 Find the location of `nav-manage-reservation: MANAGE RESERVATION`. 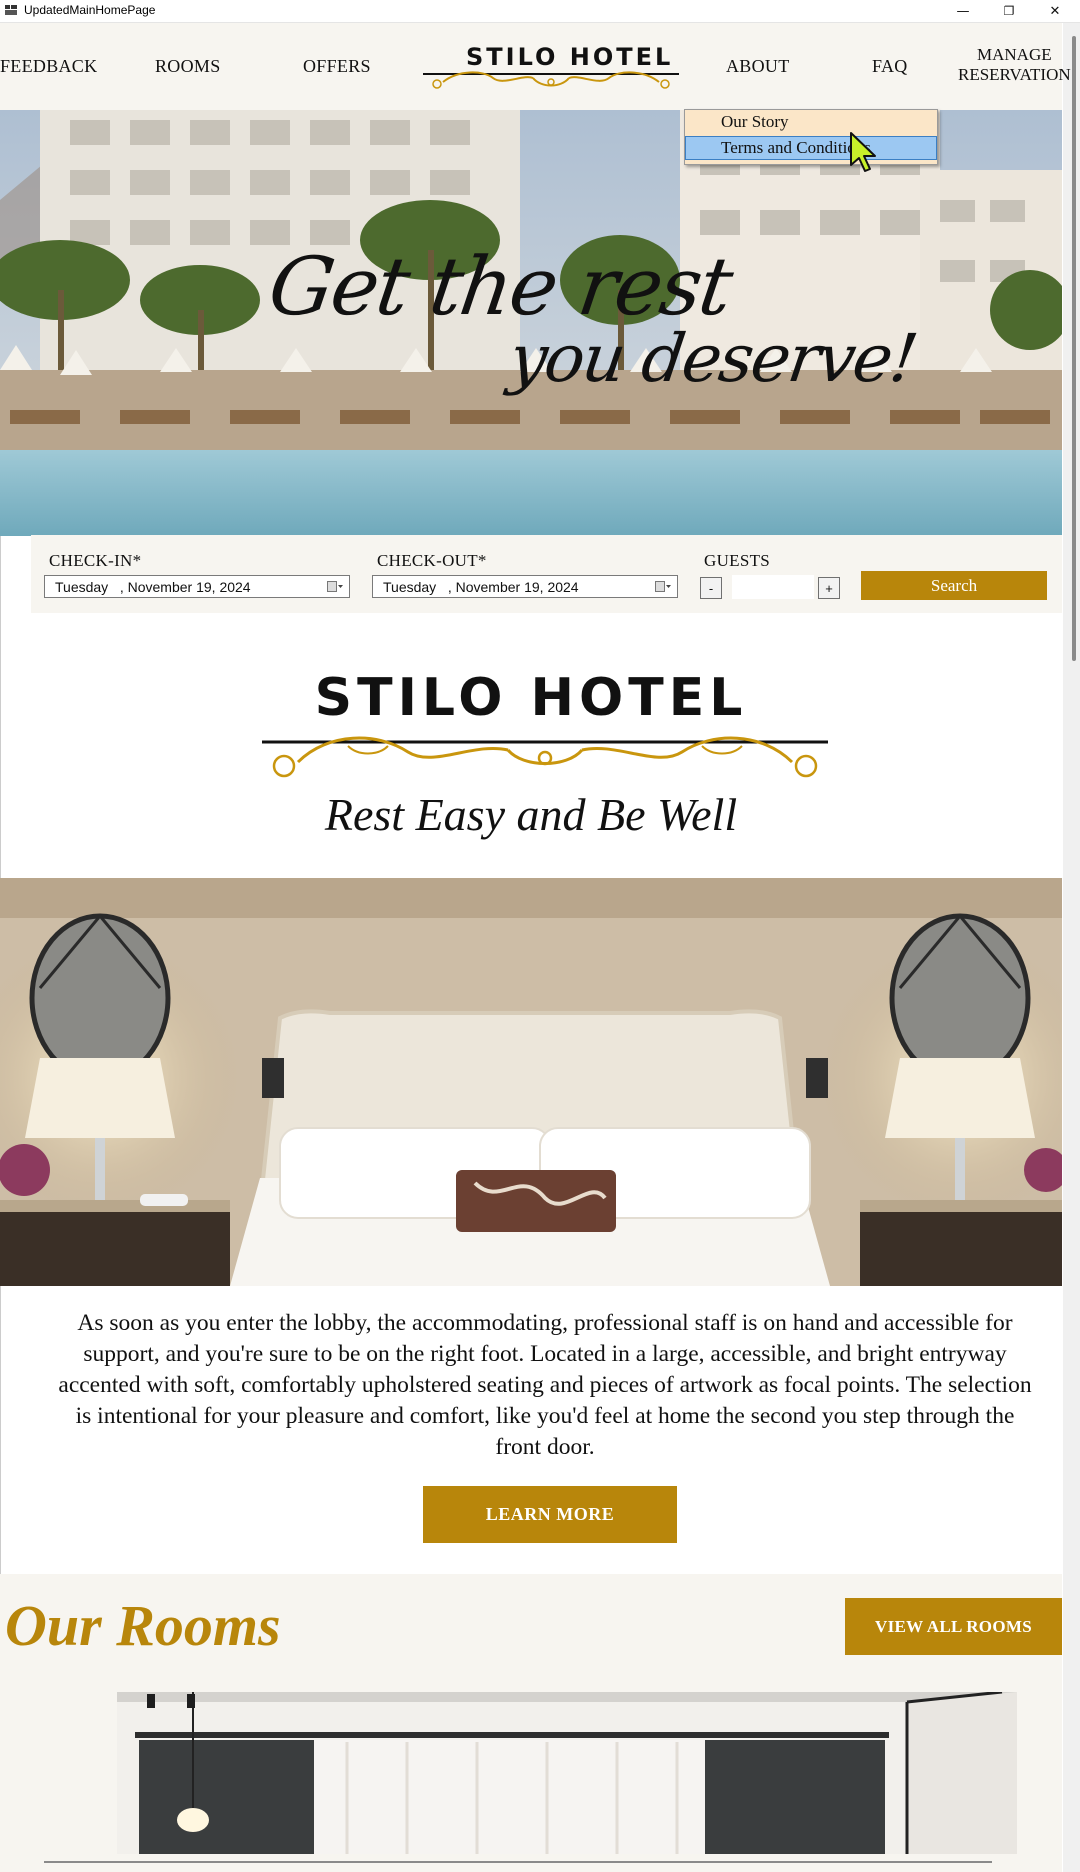

nav-manage-reservation: MANAGE RESERVATION is located at coordinates (1014, 65).